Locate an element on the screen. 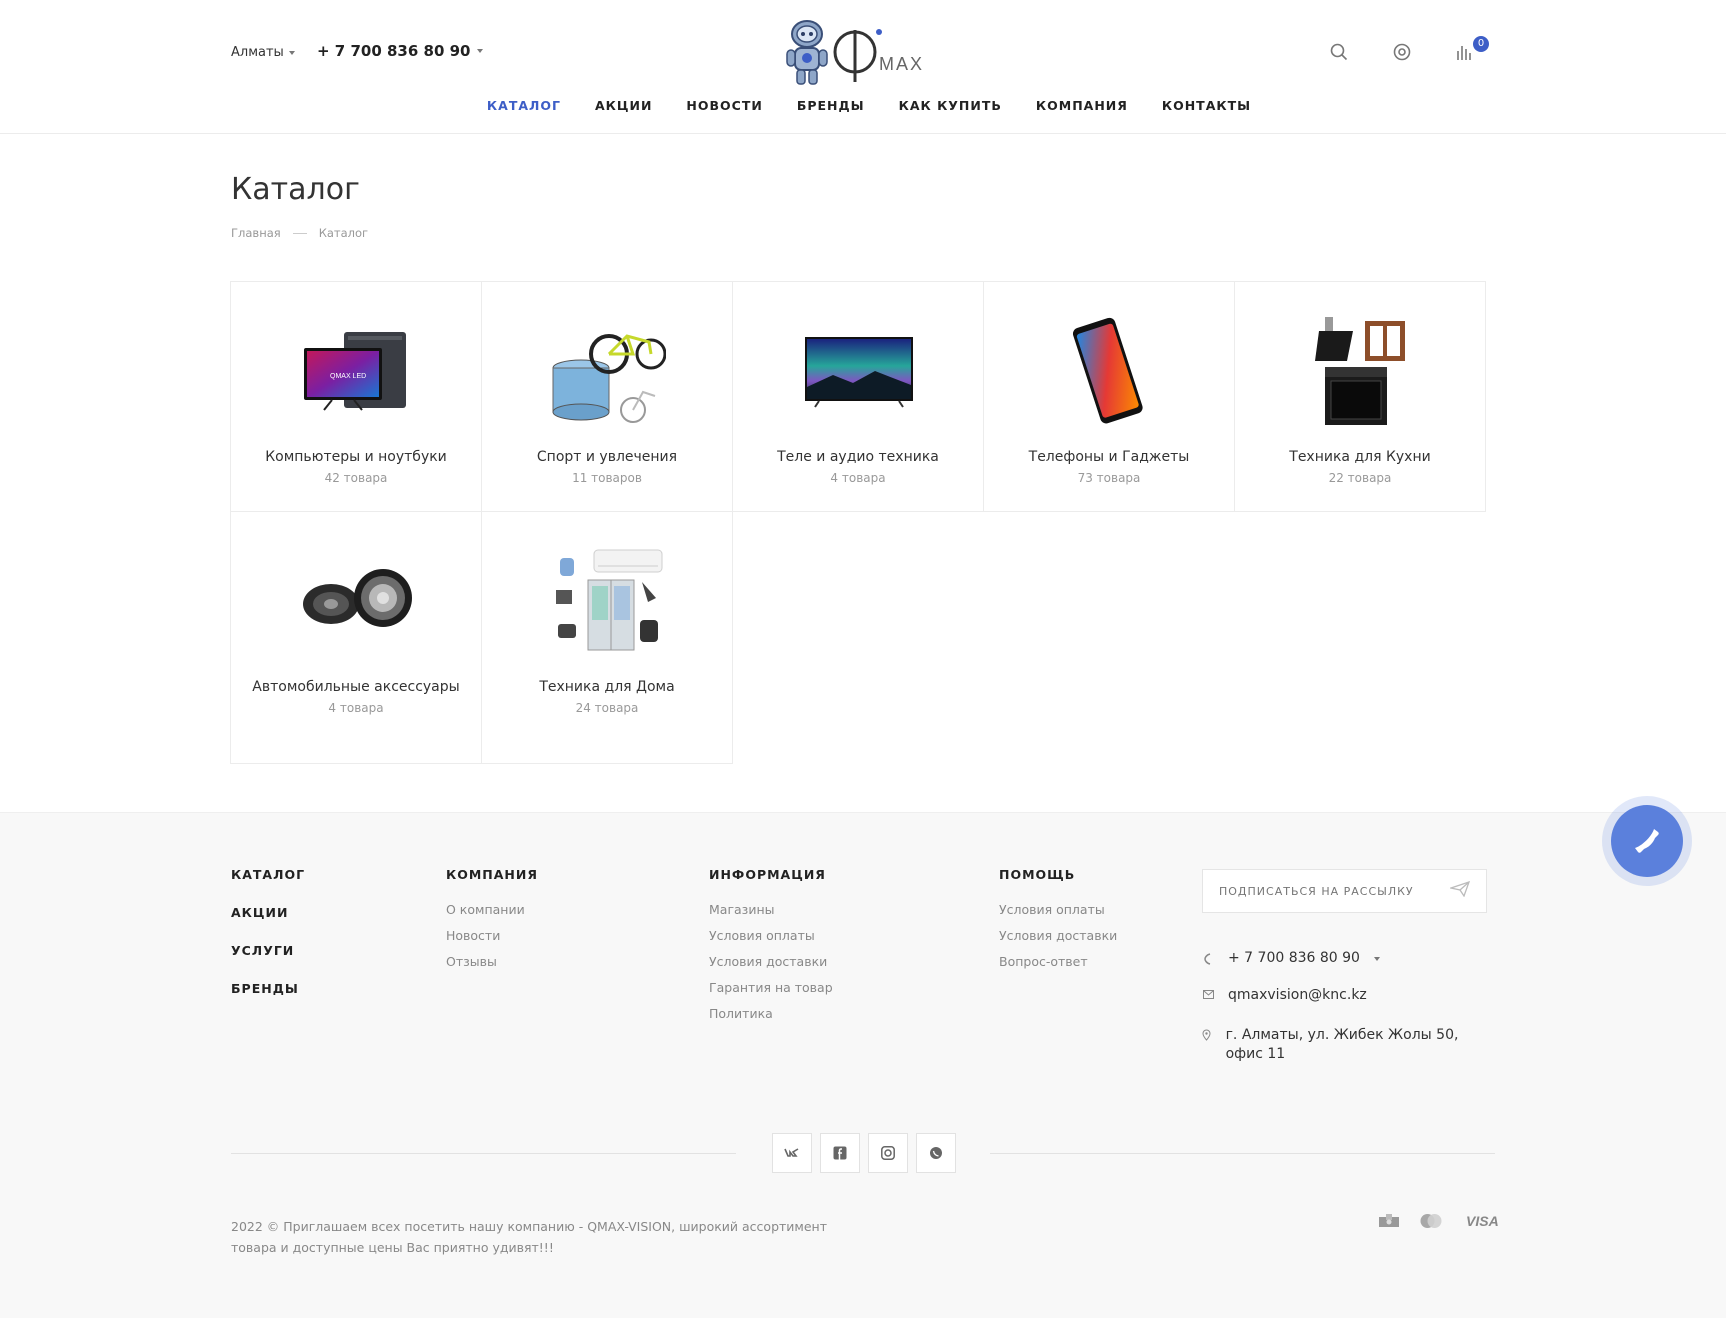  computer-icon: QMAX LED is located at coordinates (357, 371).